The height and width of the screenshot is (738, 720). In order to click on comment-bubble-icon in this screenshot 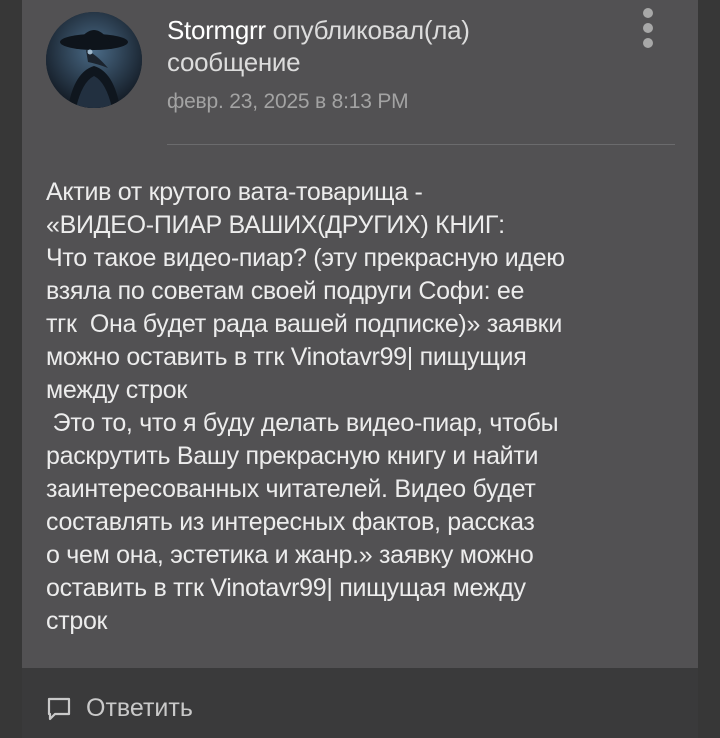, I will do `click(59, 708)`.